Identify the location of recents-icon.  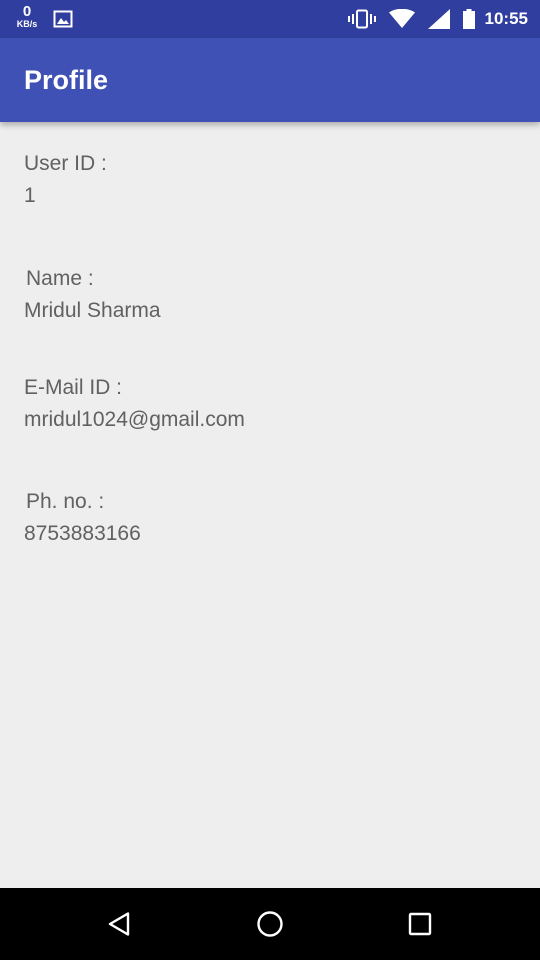
(420, 924).